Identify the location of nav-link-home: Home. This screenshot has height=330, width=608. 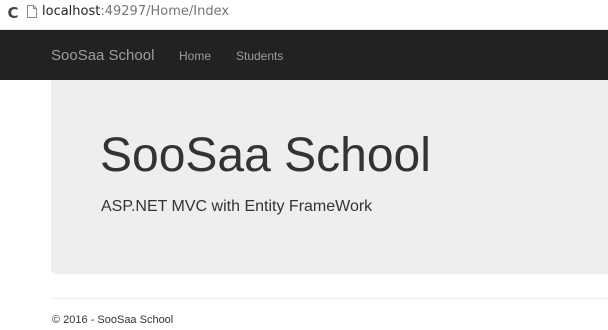
(195, 56).